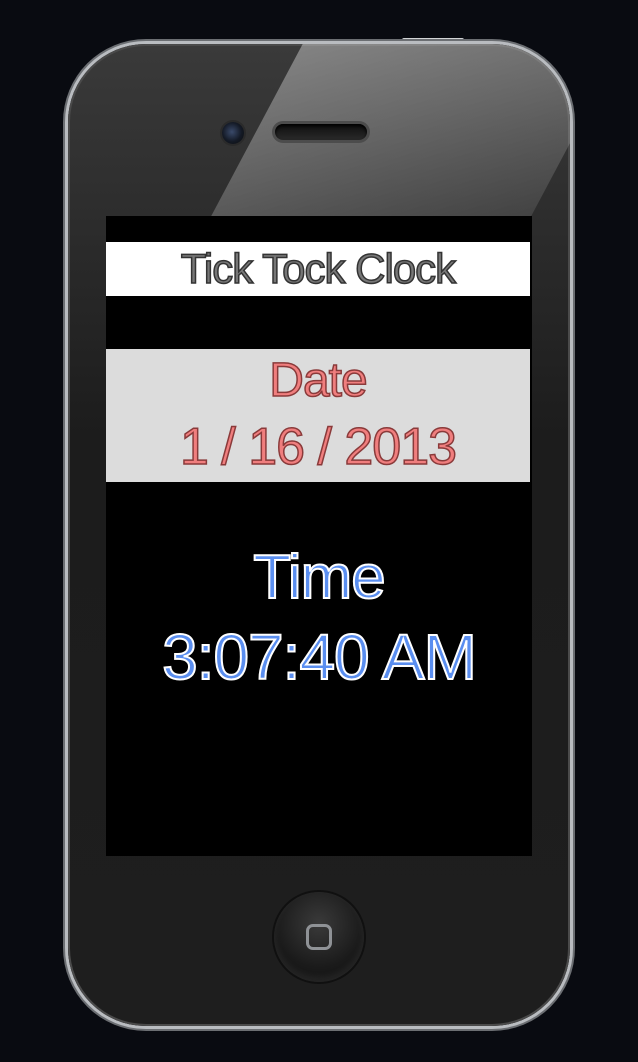 The width and height of the screenshot is (638, 1062). What do you see at coordinates (319, 380) in the screenshot?
I see `date-label: Date` at bounding box center [319, 380].